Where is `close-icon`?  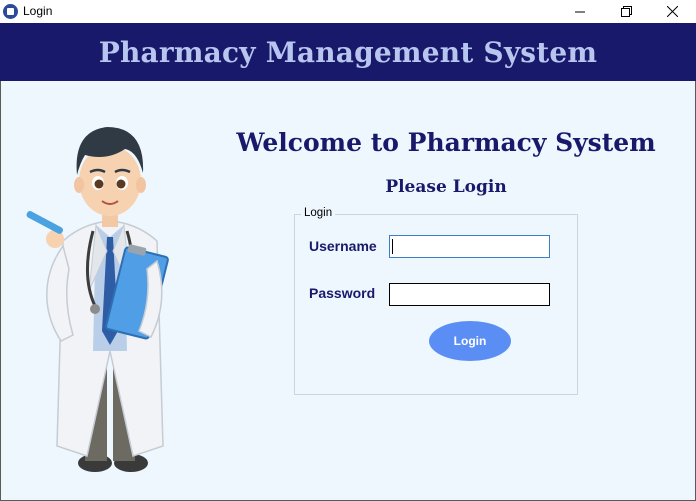
close-icon is located at coordinates (672, 11).